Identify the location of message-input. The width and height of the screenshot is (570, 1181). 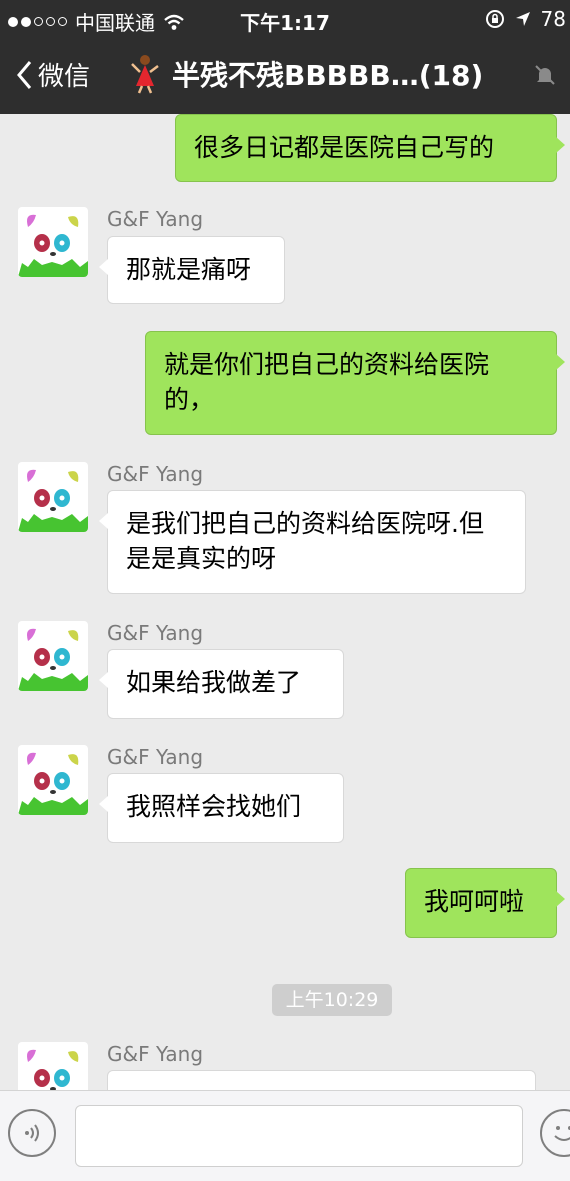
(299, 1136).